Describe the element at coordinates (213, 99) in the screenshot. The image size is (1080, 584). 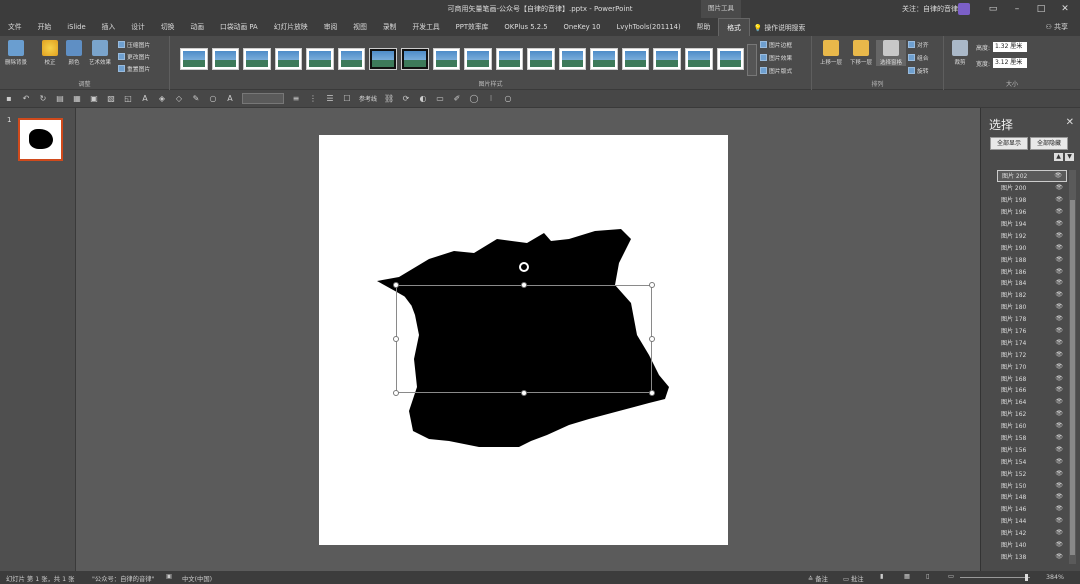
I see `circle-icon: ○` at that location.